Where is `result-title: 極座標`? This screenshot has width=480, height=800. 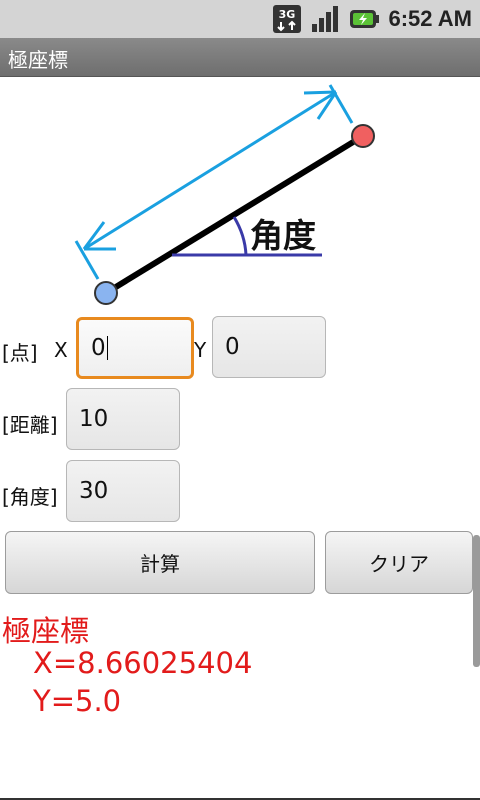
result-title: 極座標 is located at coordinates (46, 631).